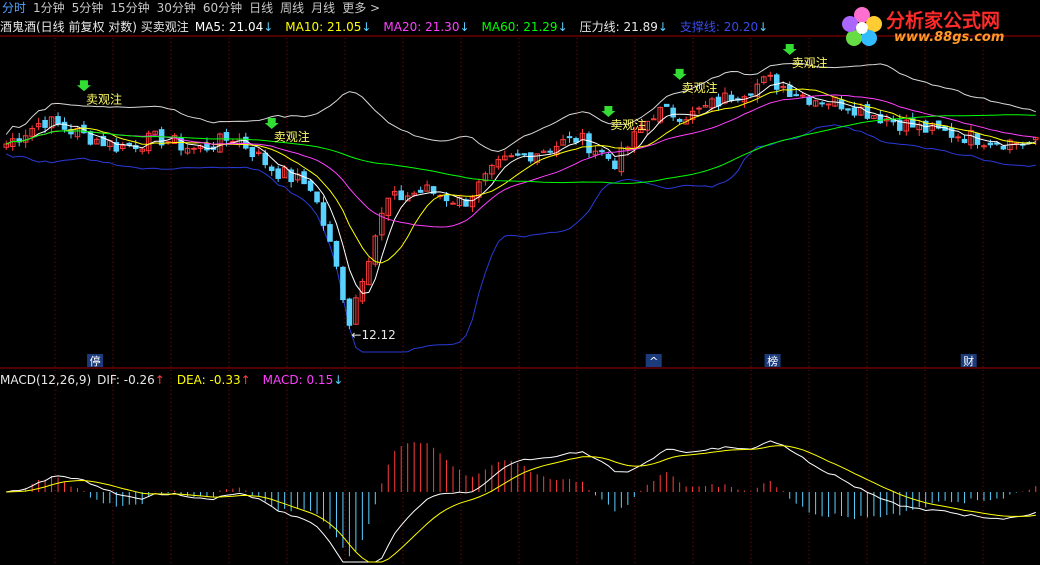 This screenshot has height=565, width=1040. I want to click on macd-title: MACD(12,26,9), so click(46, 380).